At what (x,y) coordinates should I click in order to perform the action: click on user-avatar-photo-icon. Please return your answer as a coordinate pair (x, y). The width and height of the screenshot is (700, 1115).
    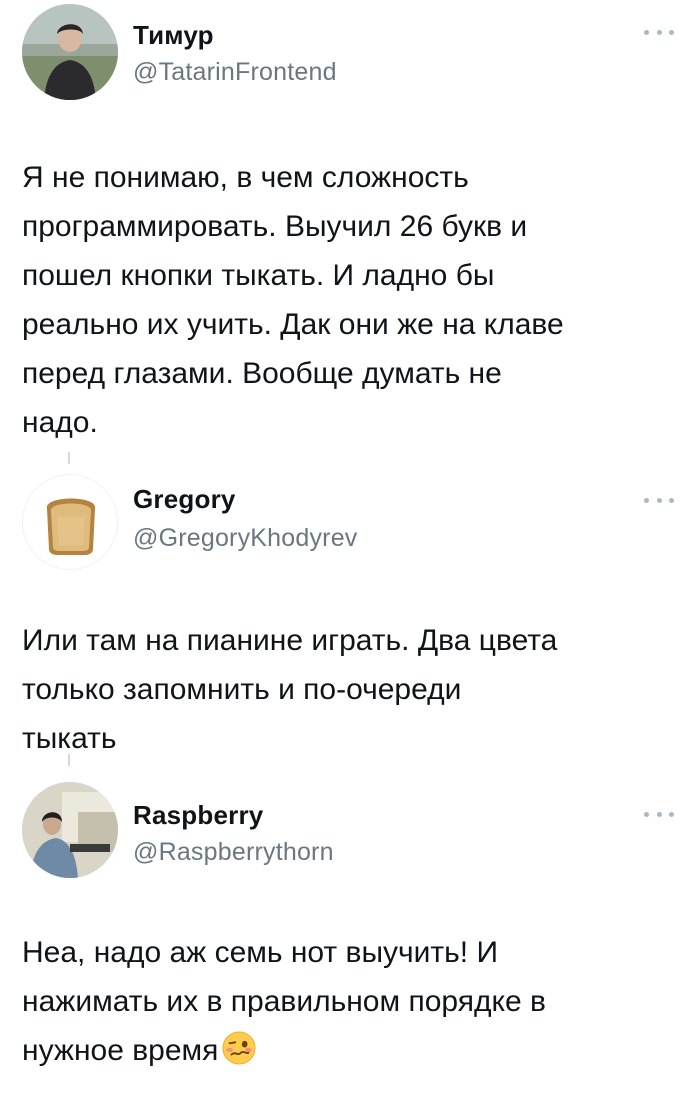
    Looking at the image, I should click on (70, 52).